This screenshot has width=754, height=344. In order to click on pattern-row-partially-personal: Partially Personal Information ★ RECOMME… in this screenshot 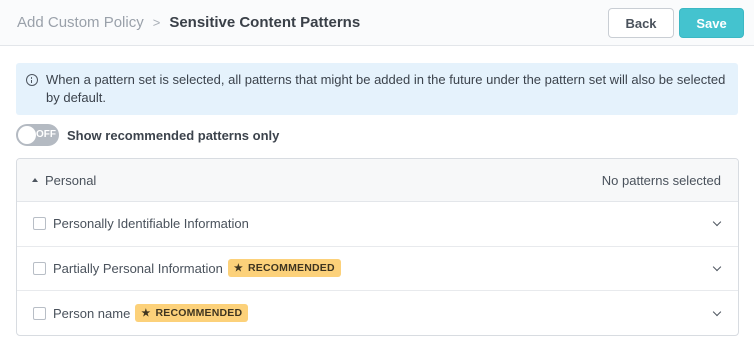, I will do `click(377, 269)`.